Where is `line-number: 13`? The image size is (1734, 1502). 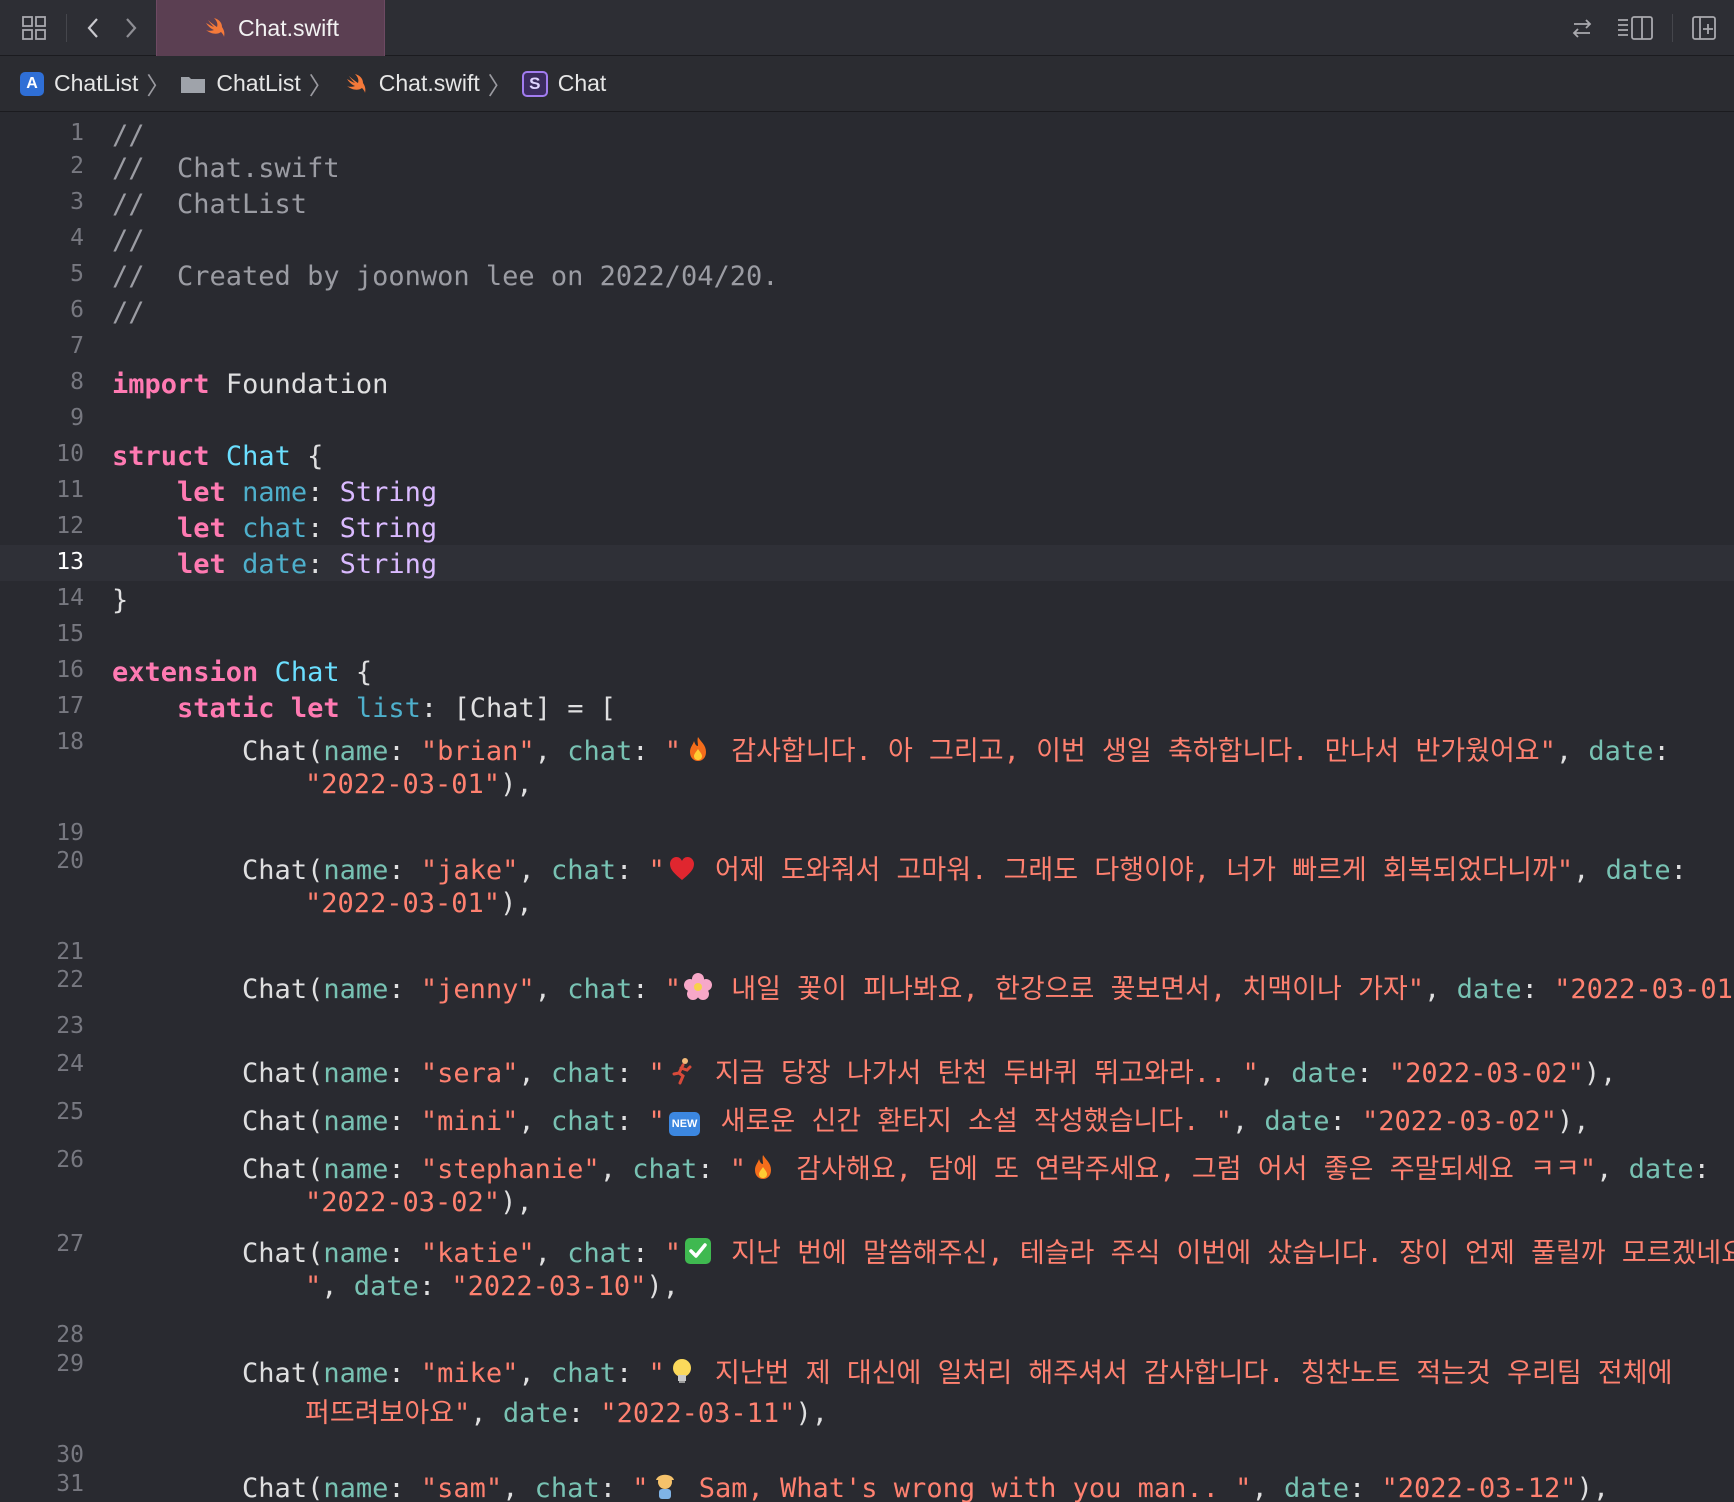
line-number: 13 is located at coordinates (70, 562).